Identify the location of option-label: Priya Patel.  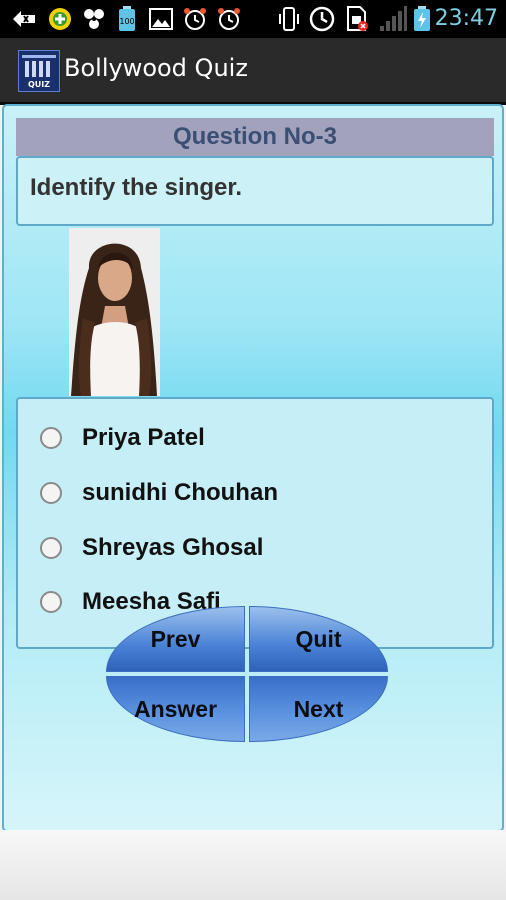
(143, 437).